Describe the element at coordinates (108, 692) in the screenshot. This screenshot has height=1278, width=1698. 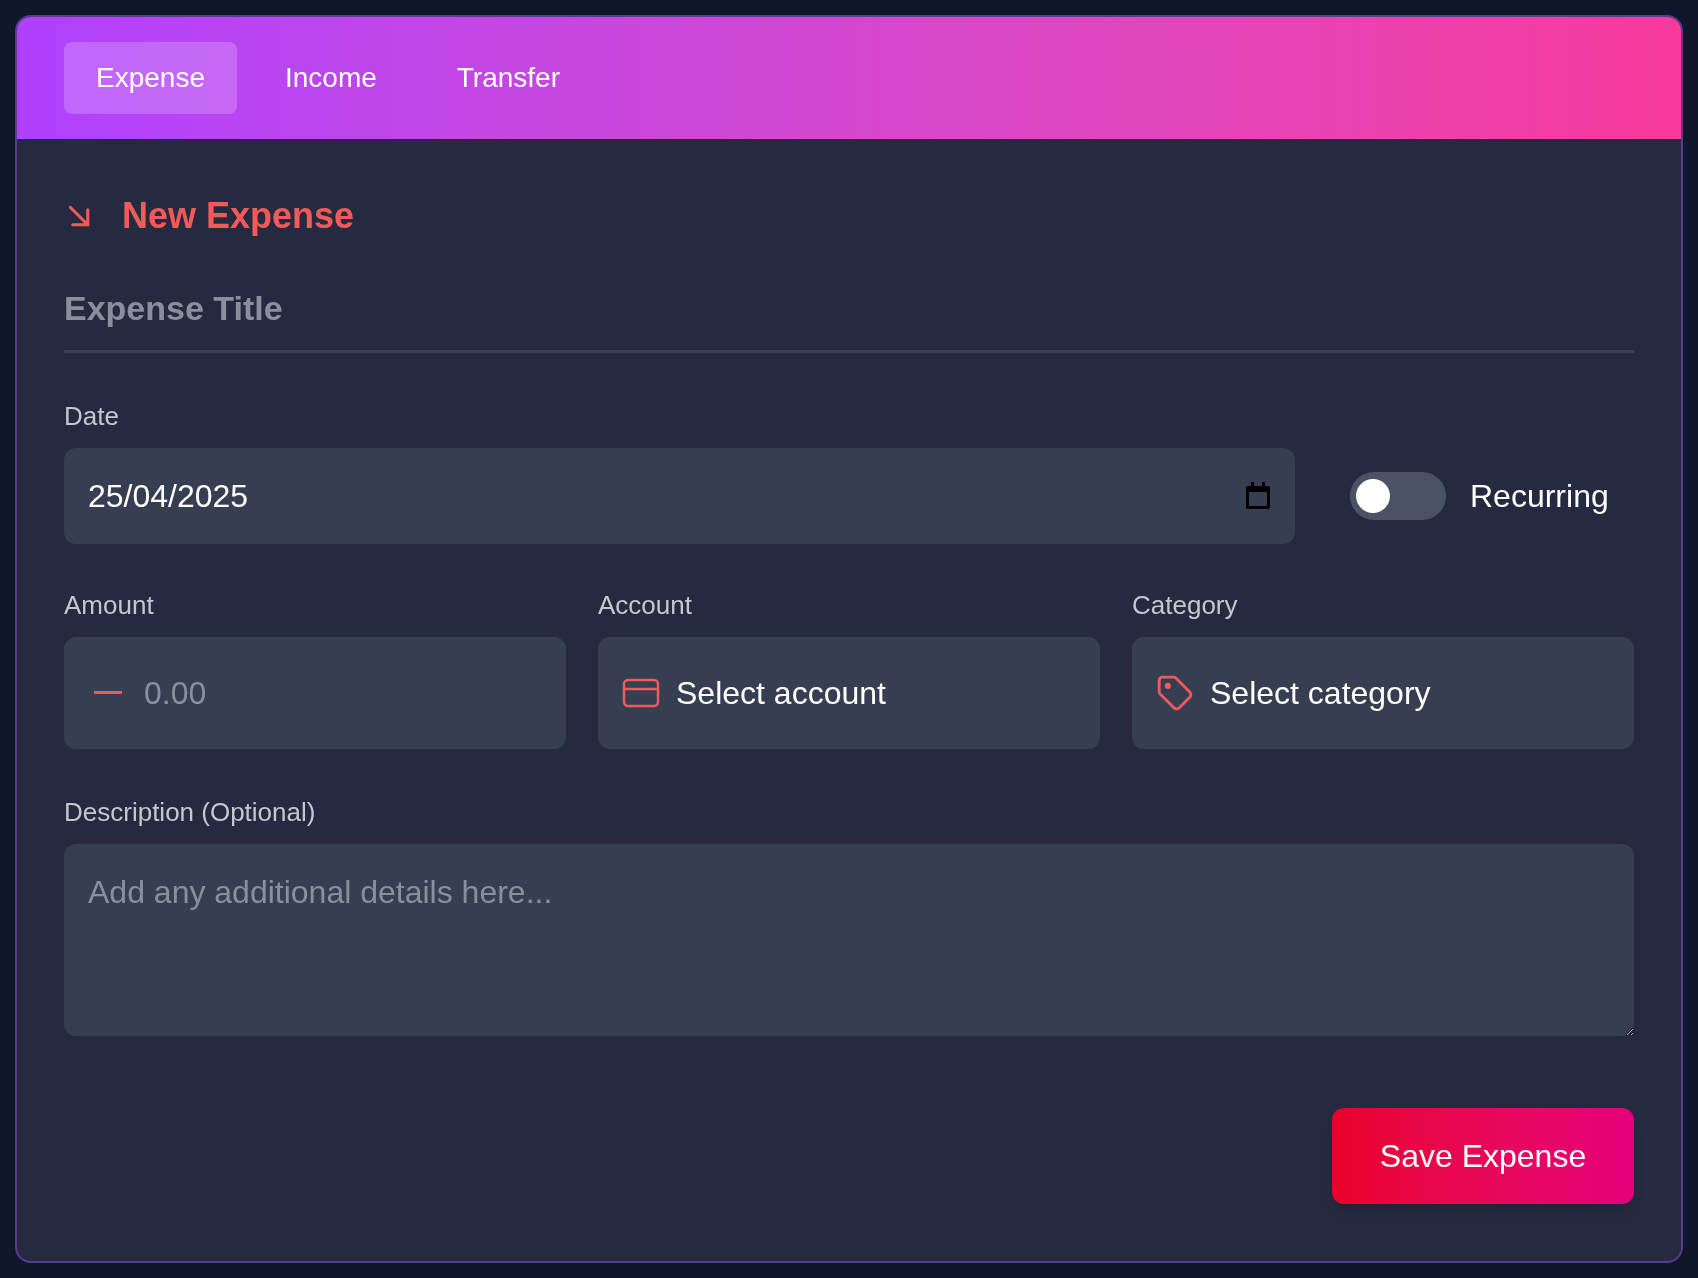
I see `minus-icon` at that location.